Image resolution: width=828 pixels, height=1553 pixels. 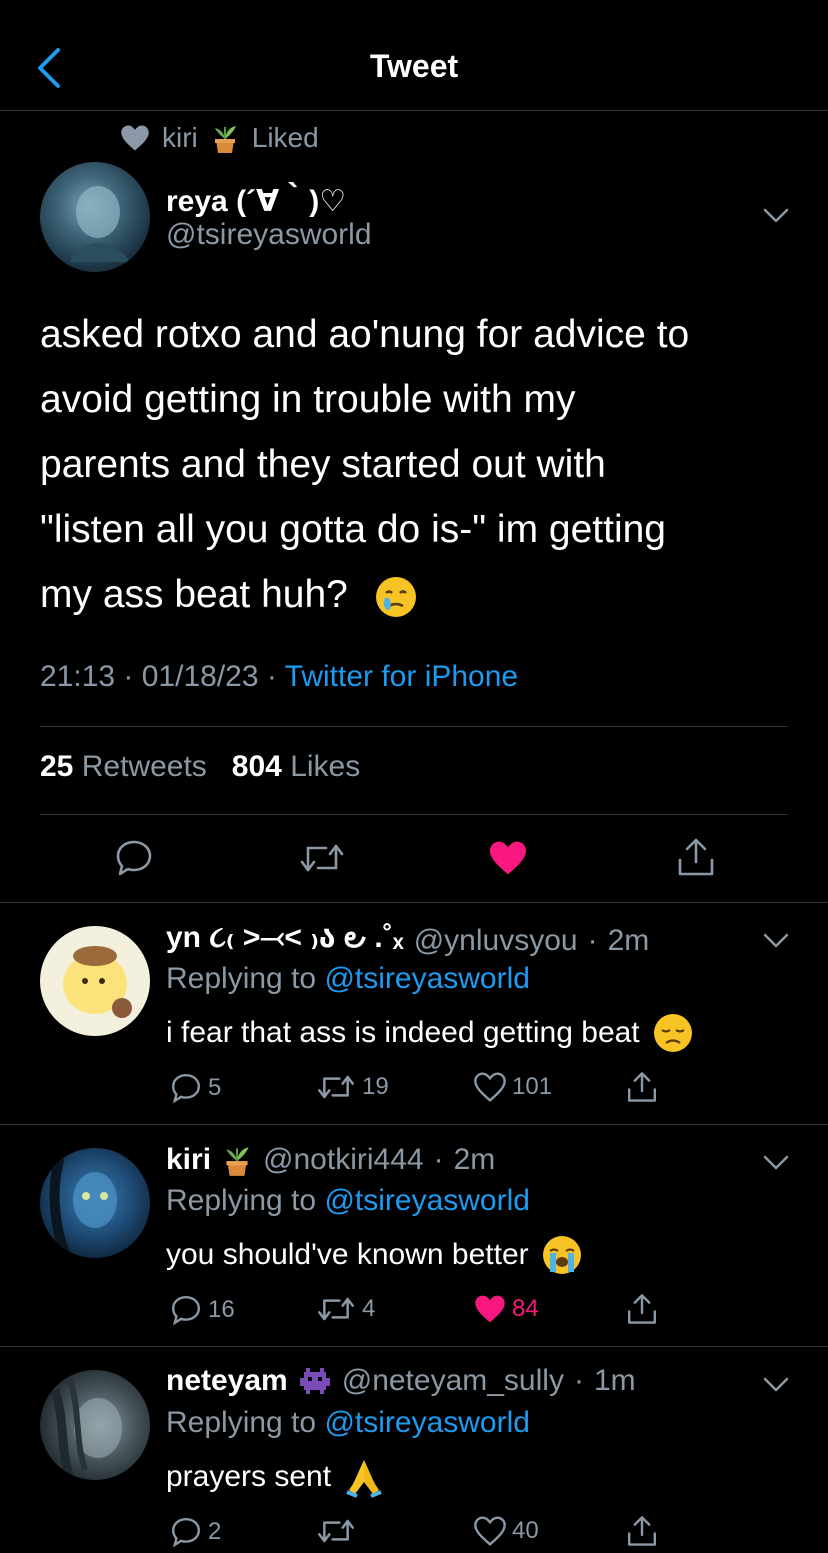 What do you see at coordinates (323, 464) in the screenshot?
I see `tweet-text-line: parents and they started out with` at bounding box center [323, 464].